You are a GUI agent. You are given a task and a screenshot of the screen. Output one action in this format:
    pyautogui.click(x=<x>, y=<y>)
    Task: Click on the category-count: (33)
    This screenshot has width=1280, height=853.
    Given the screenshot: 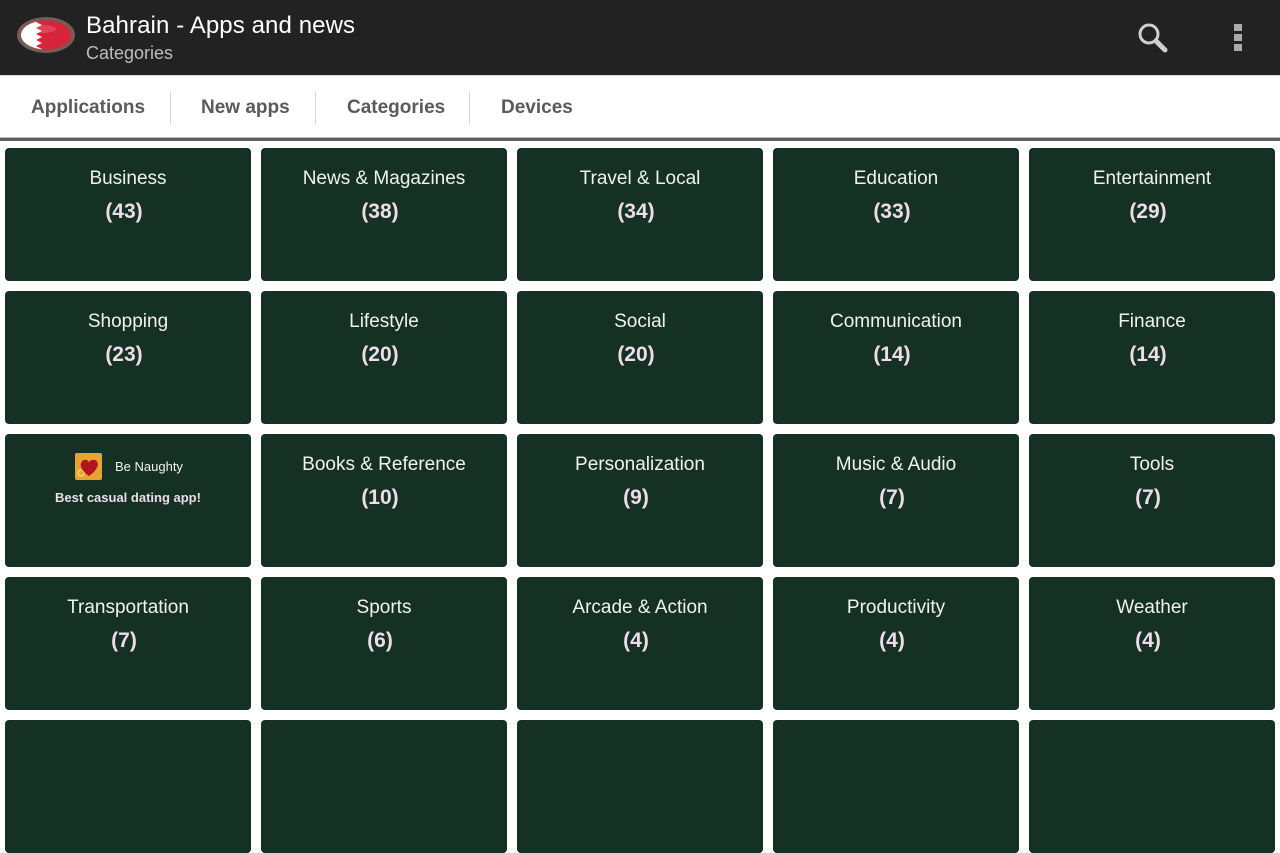 What is the action you would take?
    pyautogui.click(x=892, y=211)
    